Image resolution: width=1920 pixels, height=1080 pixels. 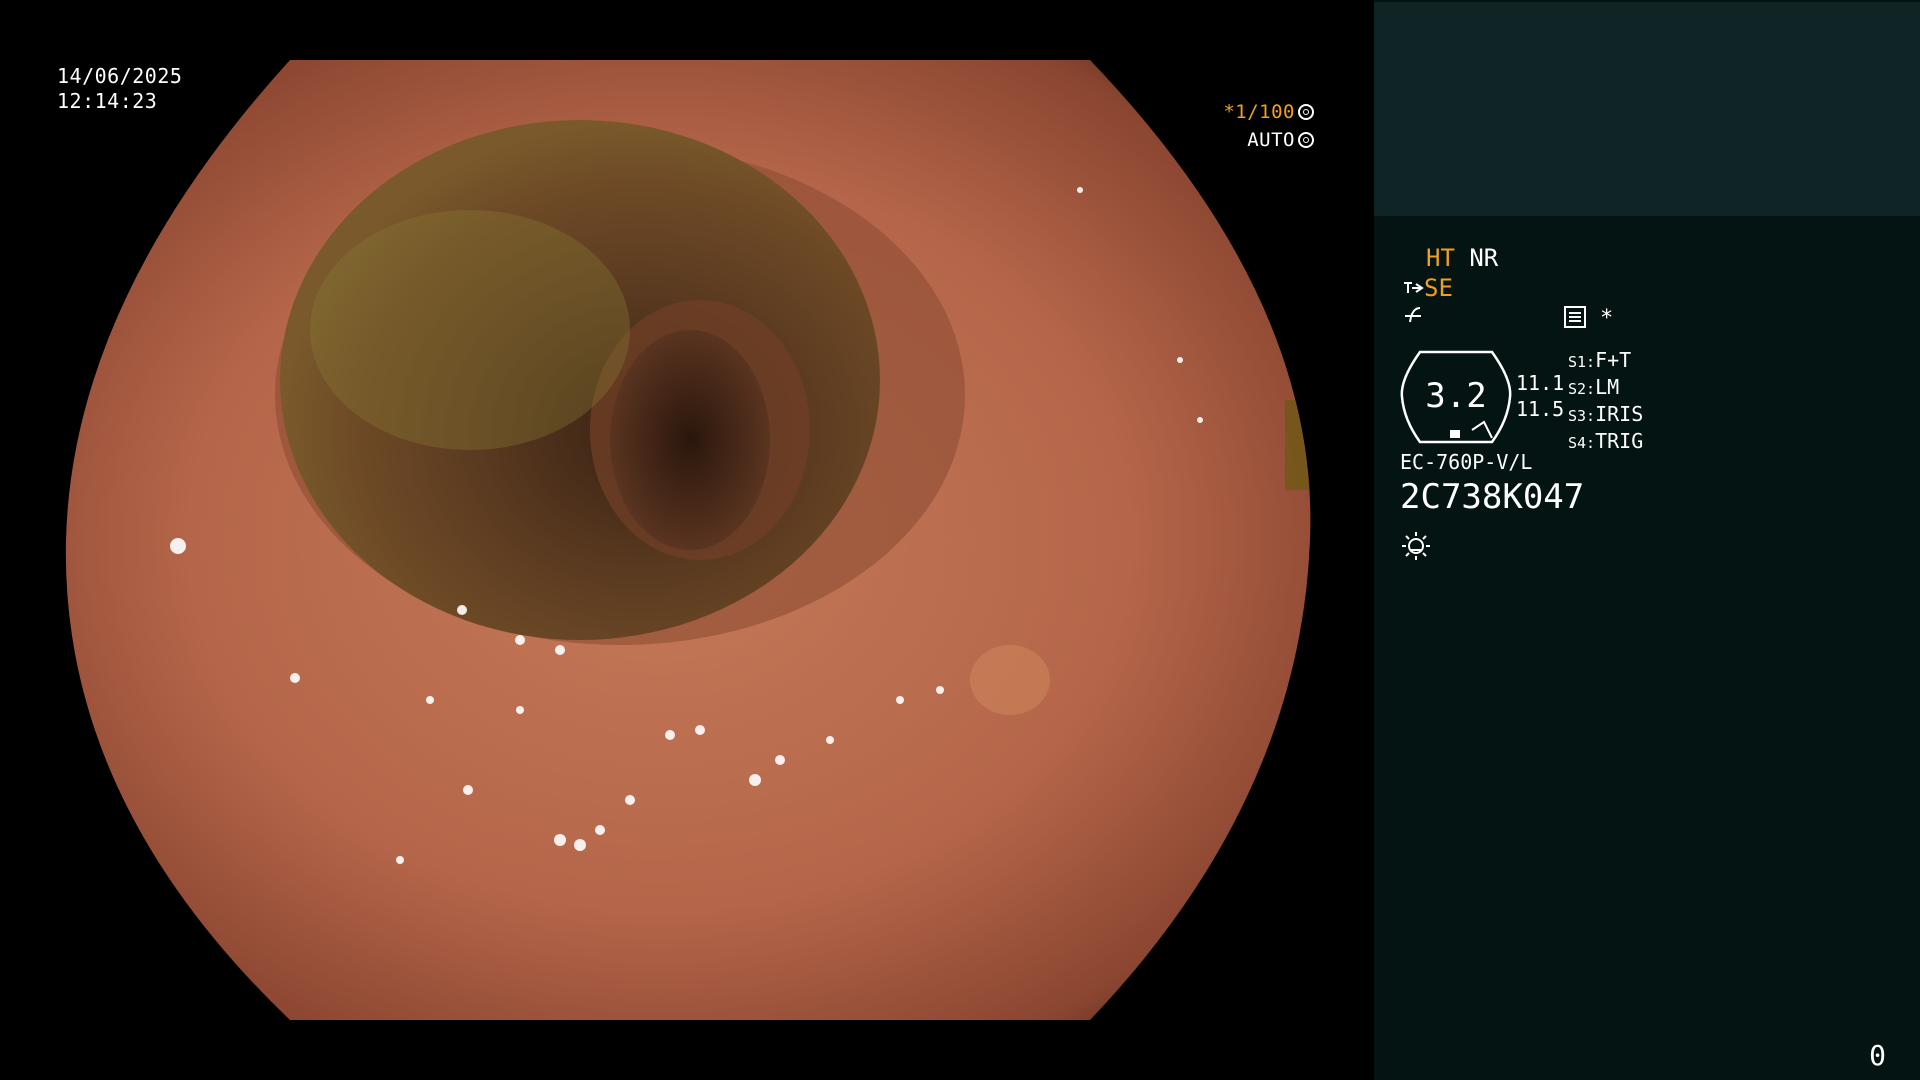 I want to click on switch-s4: S4:TRIG, so click(x=1605, y=442).